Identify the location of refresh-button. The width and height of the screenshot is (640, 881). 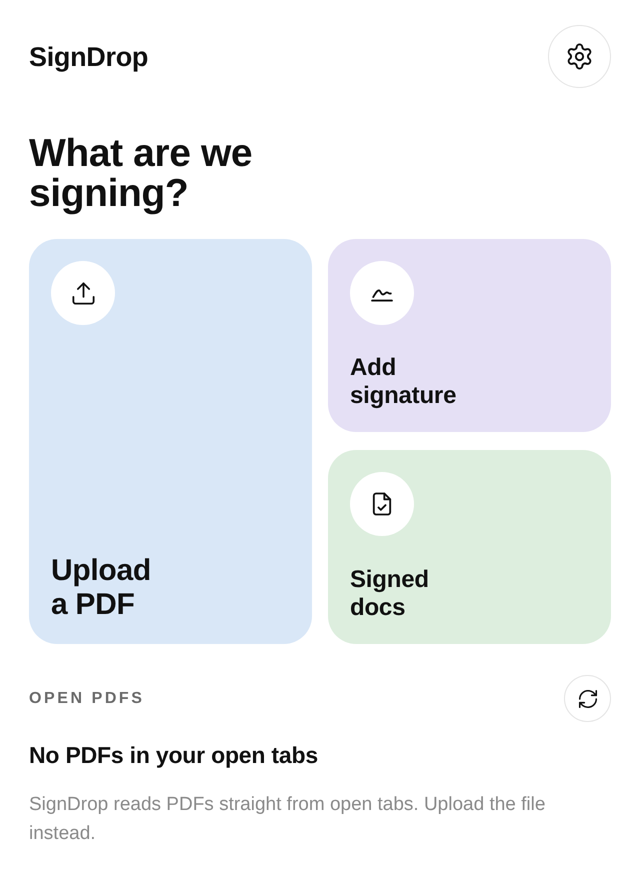
(587, 698).